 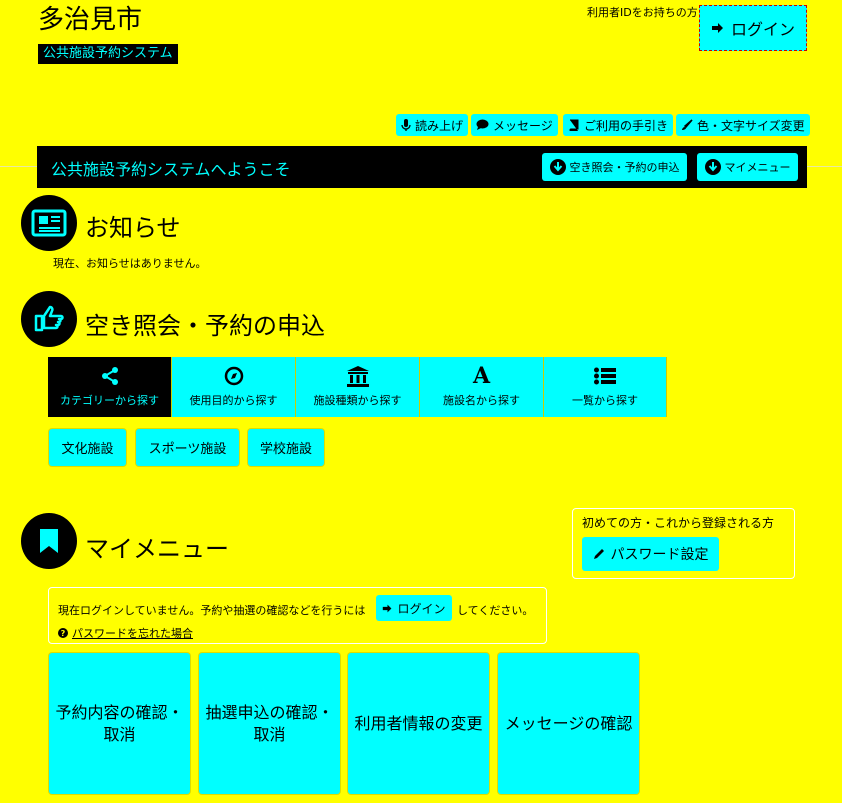 What do you see at coordinates (574, 125) in the screenshot?
I see `book-icon` at bounding box center [574, 125].